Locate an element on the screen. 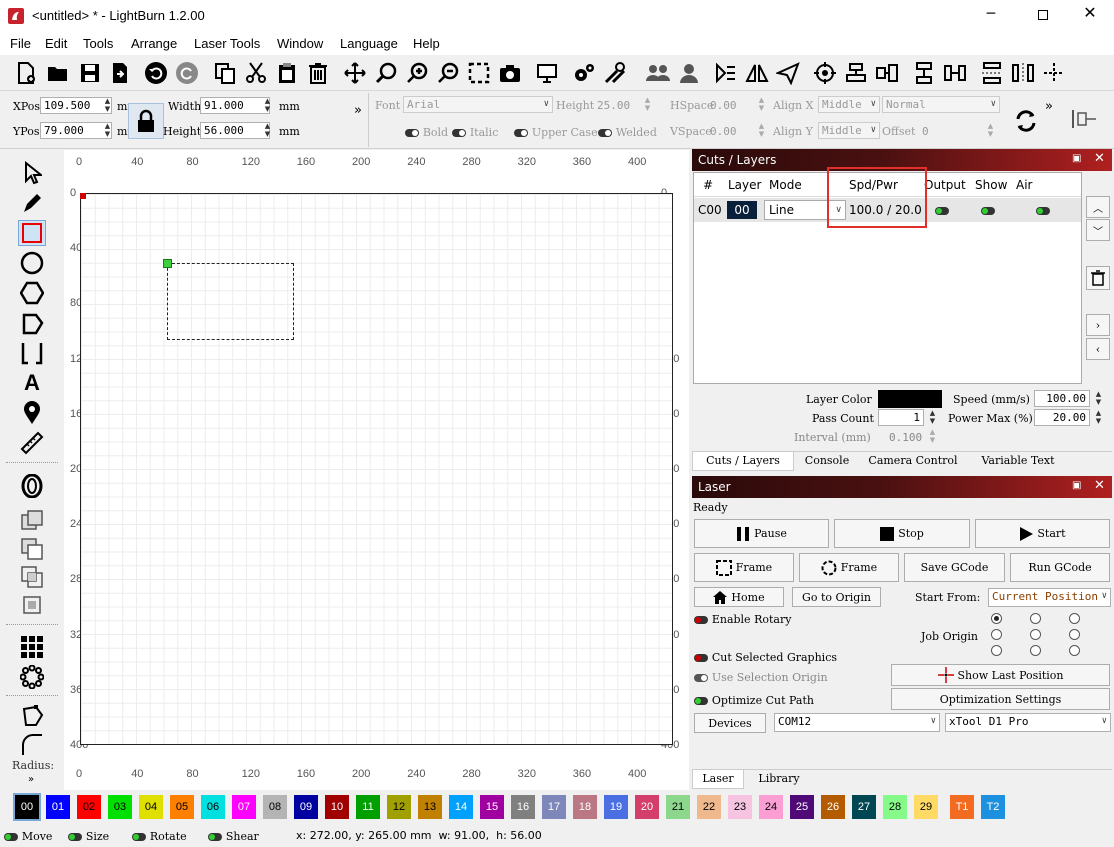 The width and height of the screenshot is (1114, 847). width-spinner: ▲ ▼ is located at coordinates (267, 105).